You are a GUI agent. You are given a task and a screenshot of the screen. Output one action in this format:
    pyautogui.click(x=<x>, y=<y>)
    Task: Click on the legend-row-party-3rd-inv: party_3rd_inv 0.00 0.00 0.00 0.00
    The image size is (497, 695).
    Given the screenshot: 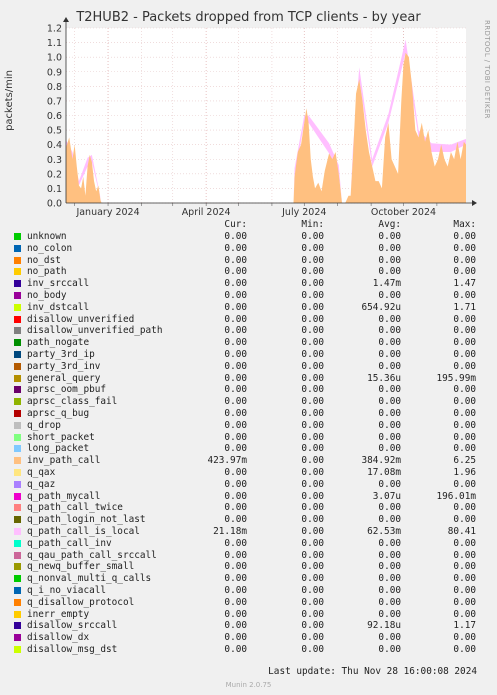 What is the action you would take?
    pyautogui.click(x=248, y=367)
    